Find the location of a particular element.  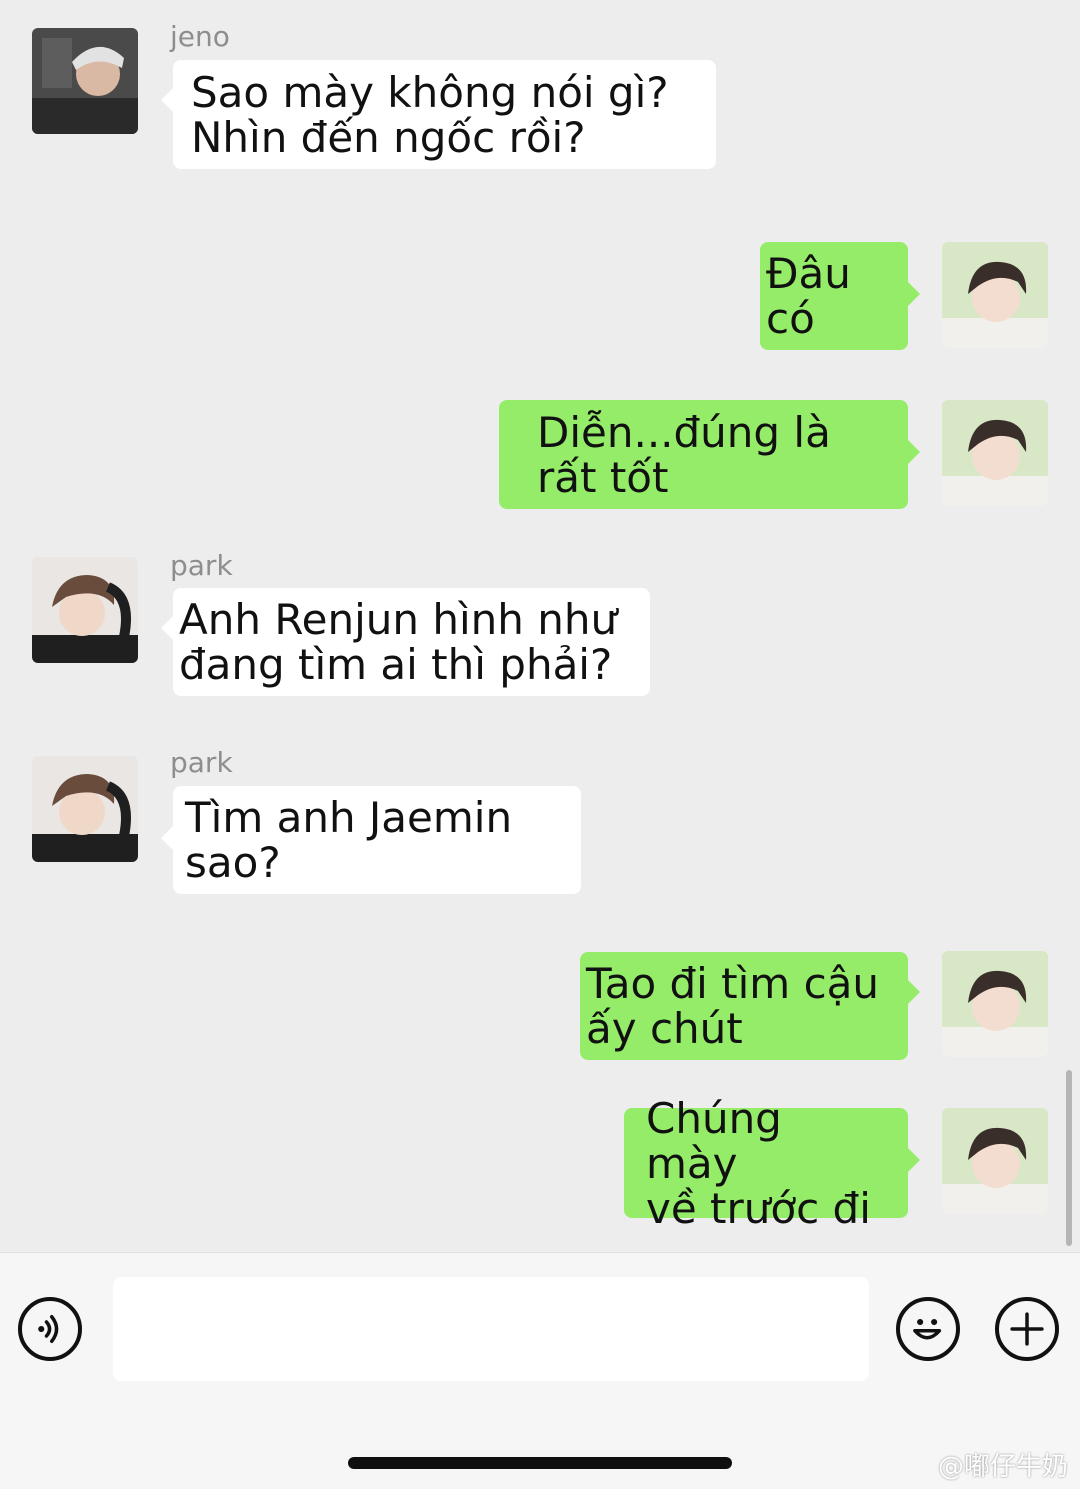

incoming-message-bubble: Tìm anh Jaemin sao? is located at coordinates (371, 840).